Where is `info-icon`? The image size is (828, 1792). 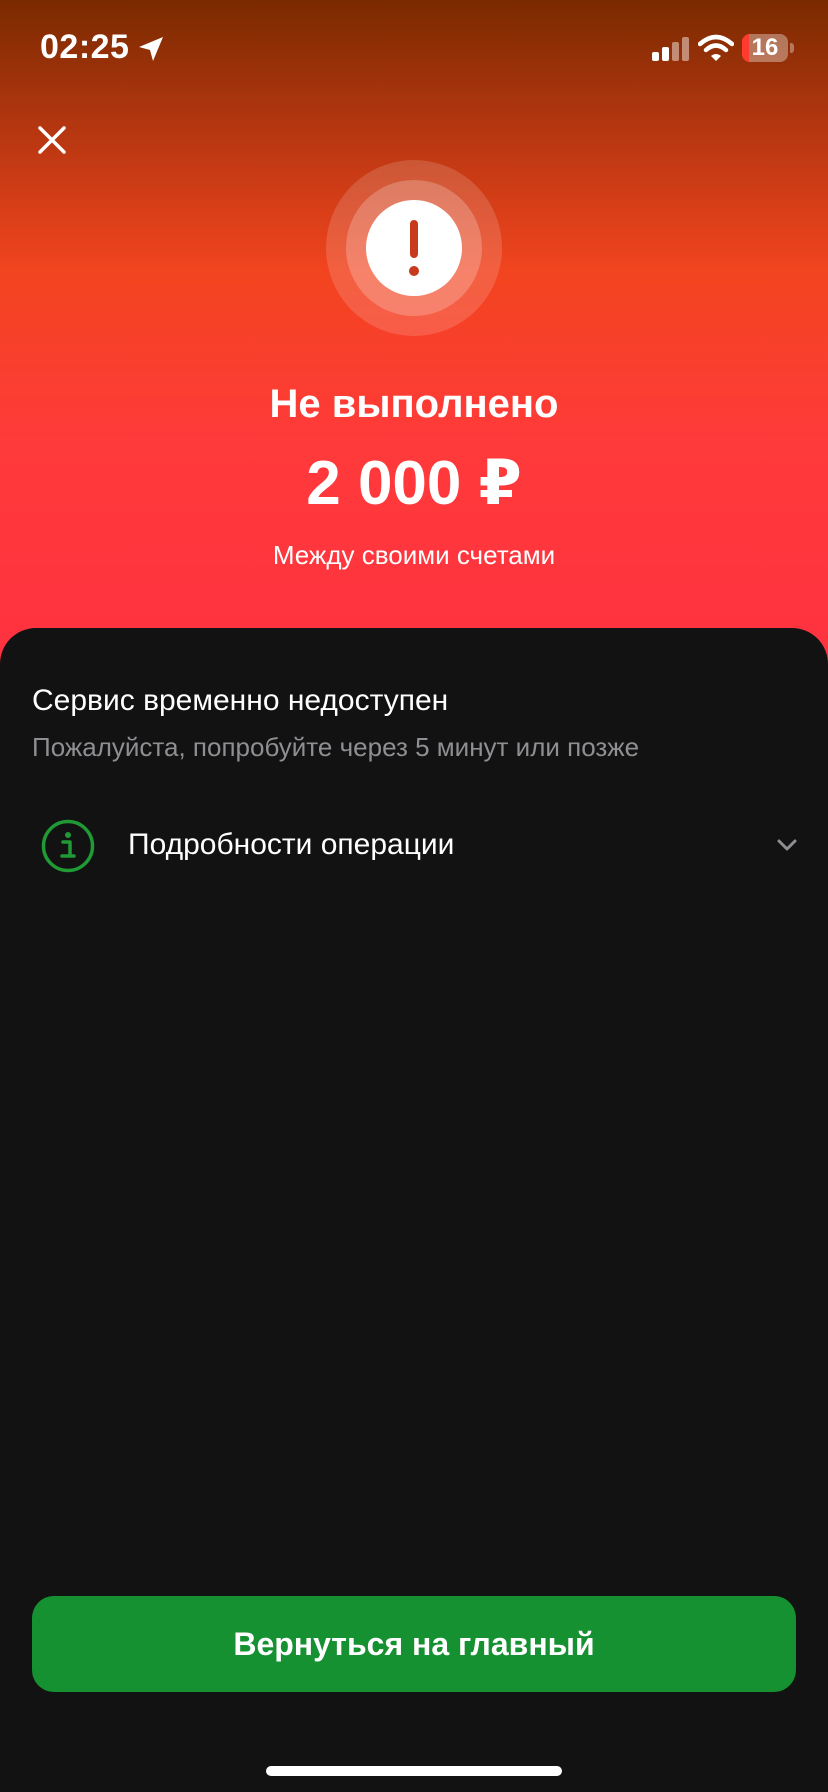
info-icon is located at coordinates (68, 846).